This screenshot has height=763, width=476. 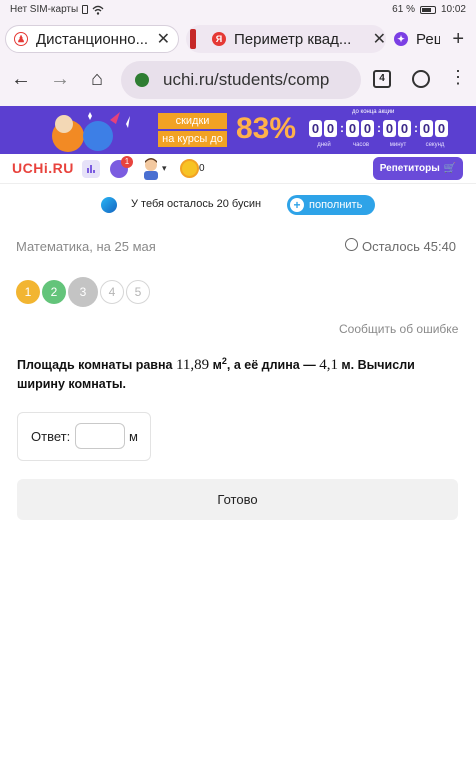 What do you see at coordinates (127, 162) in the screenshot?
I see `notification-badge: 1` at bounding box center [127, 162].